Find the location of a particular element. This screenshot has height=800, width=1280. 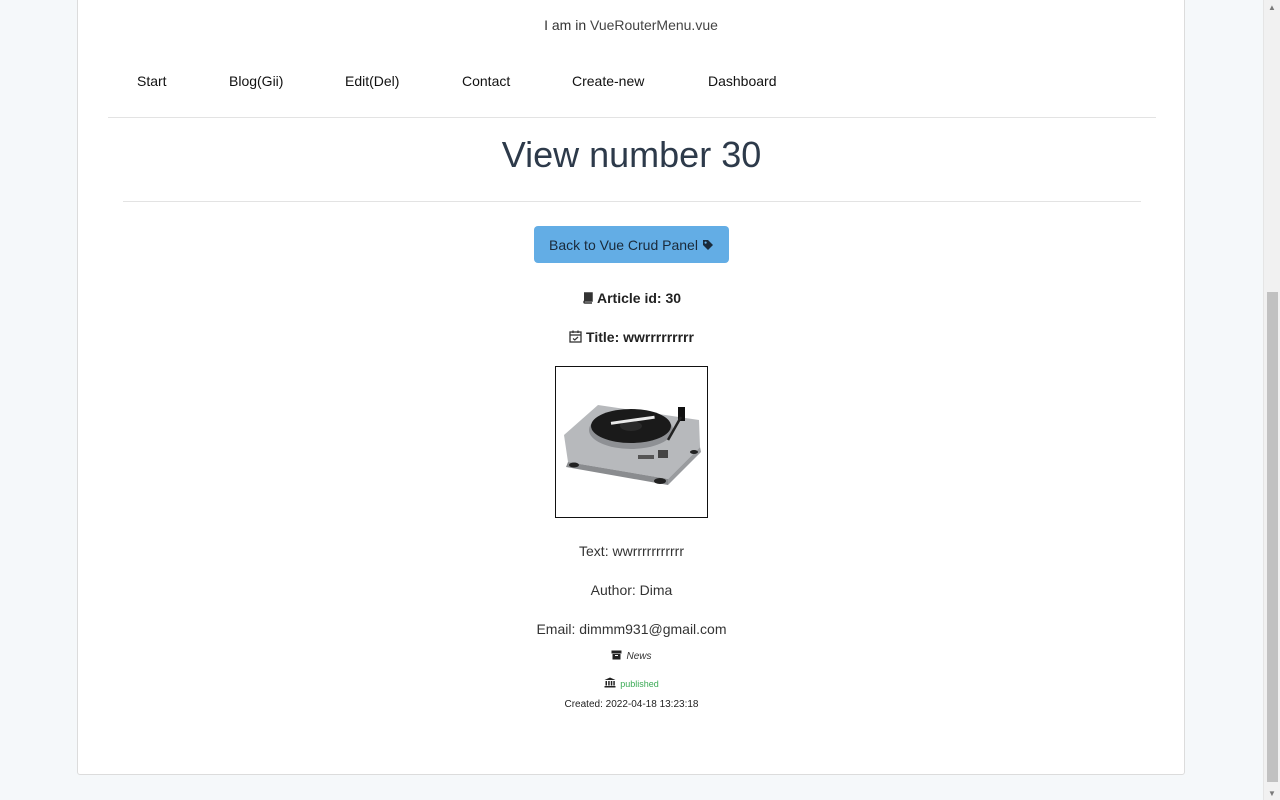

nav-item-create-new: Create-new is located at coordinates (608, 81).